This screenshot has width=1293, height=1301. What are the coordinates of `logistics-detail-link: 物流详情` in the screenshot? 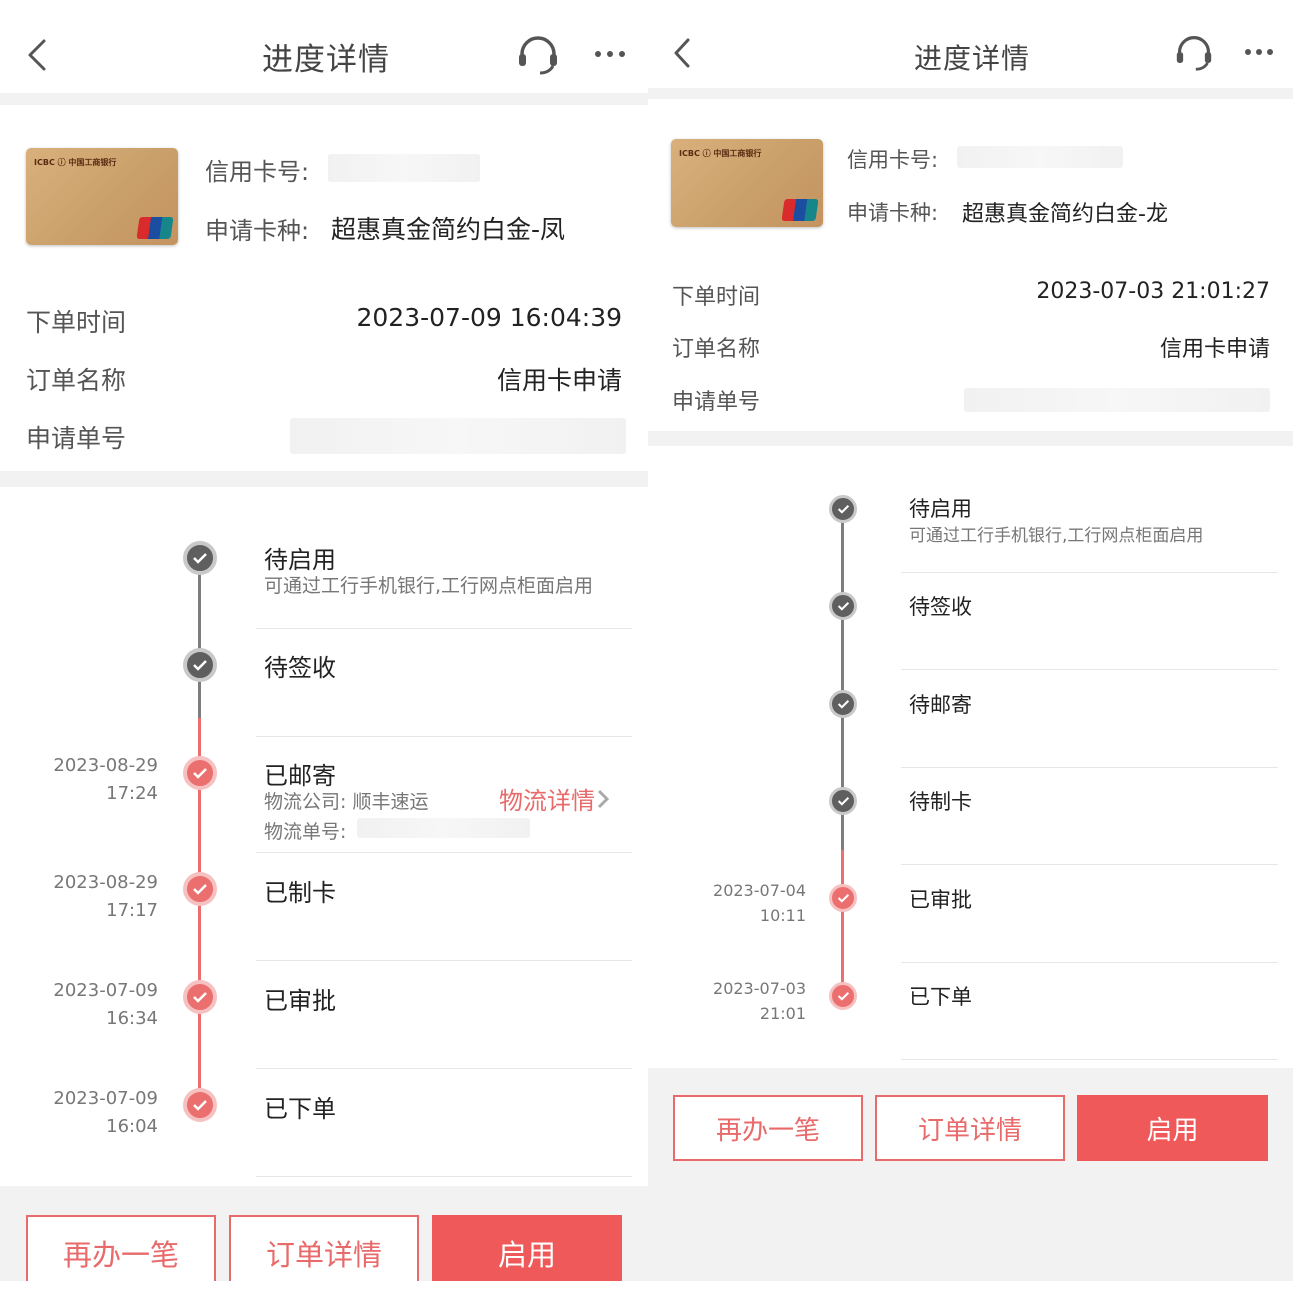 It's located at (554, 798).